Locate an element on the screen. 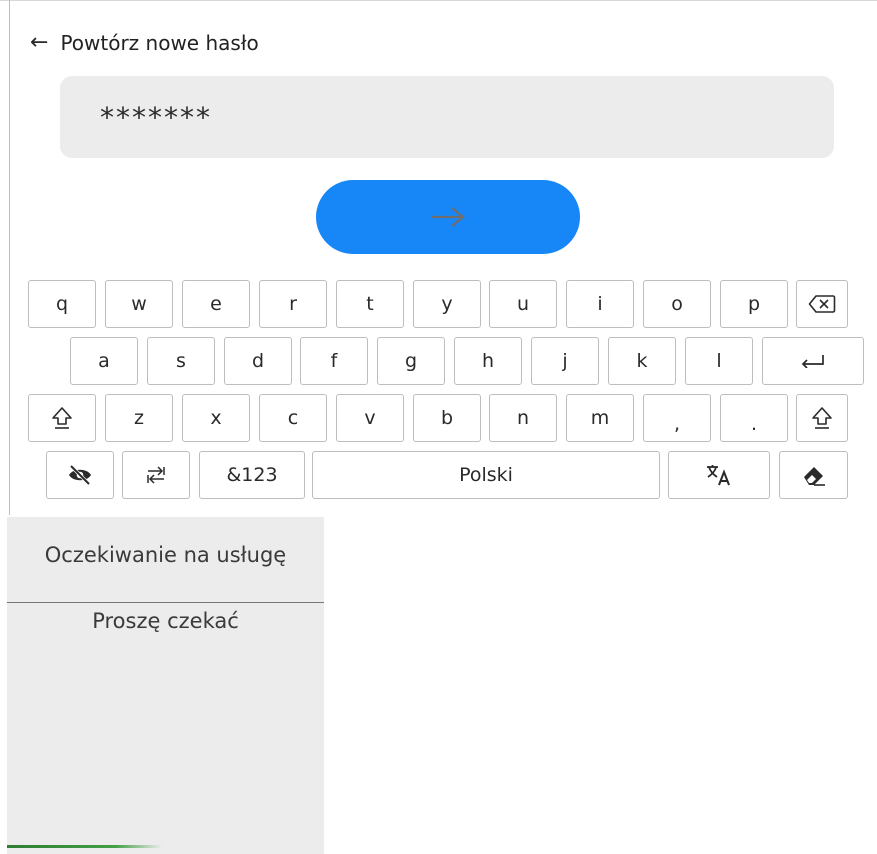 The height and width of the screenshot is (854, 877). password-value: ******* is located at coordinates (156, 117).